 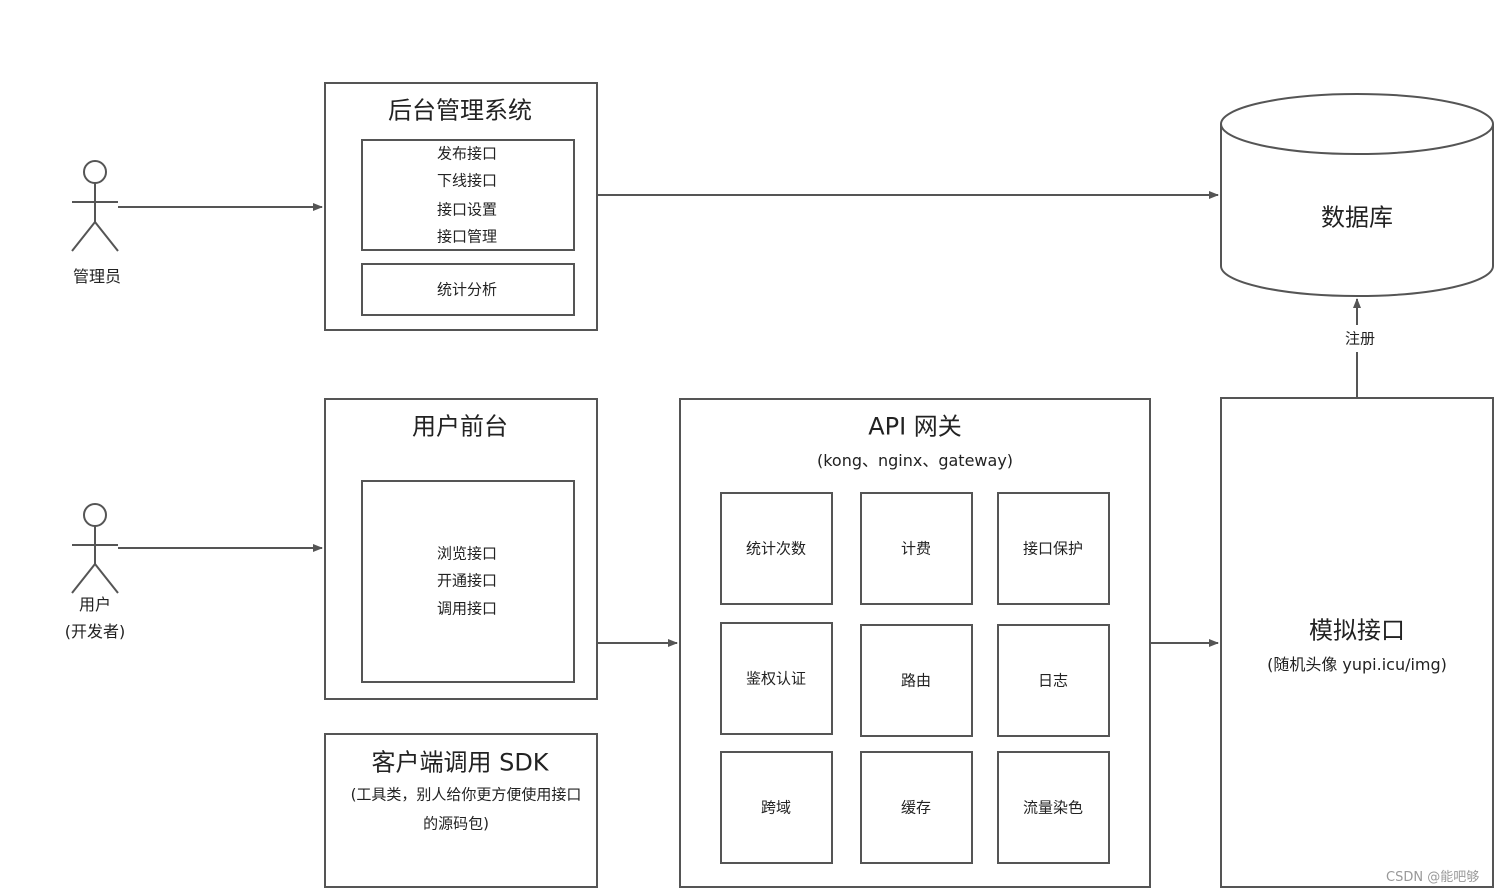 What do you see at coordinates (1357, 630) in the screenshot?
I see `mock-api-title: 模拟接口` at bounding box center [1357, 630].